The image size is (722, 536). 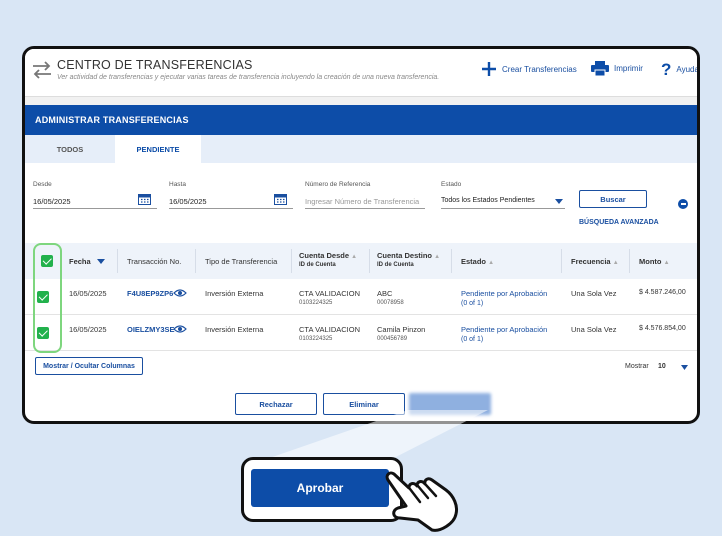 I want to click on zoom-connector, so click(x=373, y=436).